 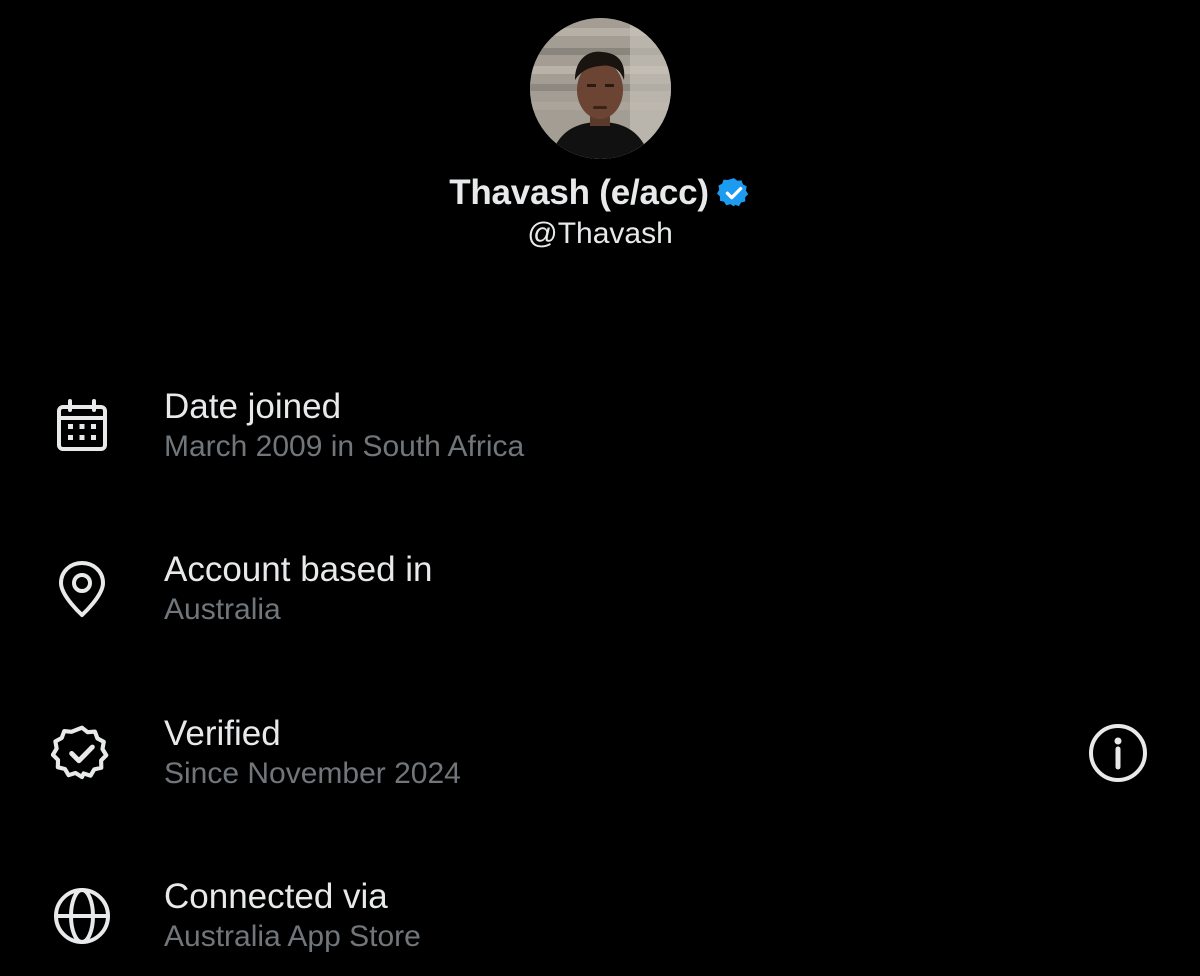 I want to click on detail-text: Connected via Australia App Store, so click(x=292, y=916).